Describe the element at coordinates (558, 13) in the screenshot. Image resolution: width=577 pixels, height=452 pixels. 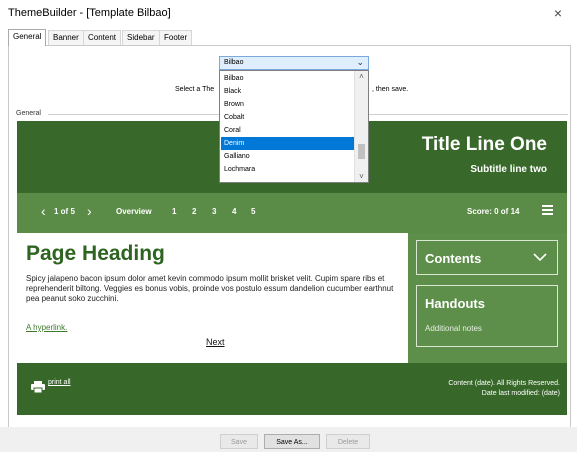
I see `close-icon: ×` at that location.